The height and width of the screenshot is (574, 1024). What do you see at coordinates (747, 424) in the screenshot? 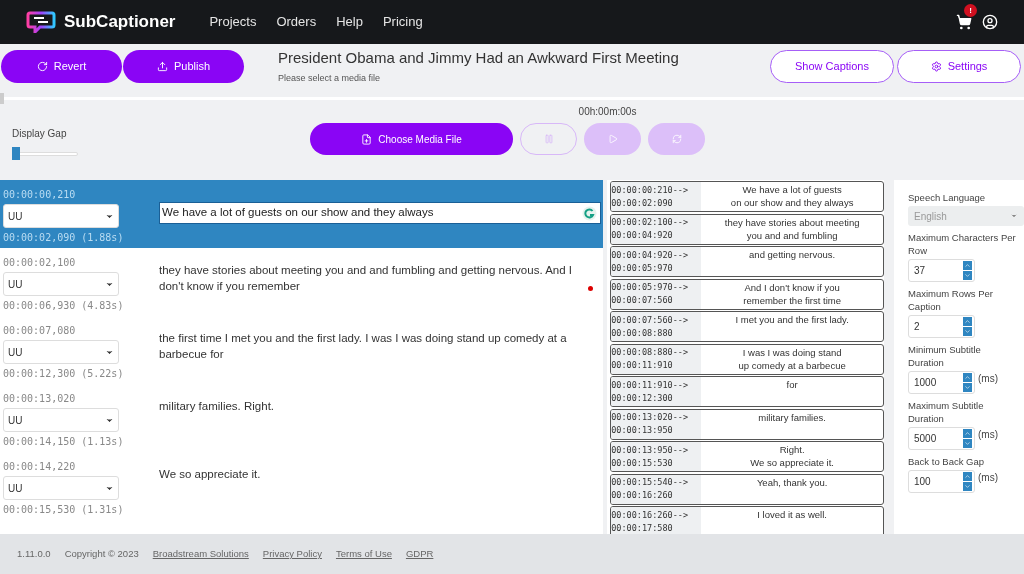
I see `caption-card: 00:00:13:020--> 00:00:13:950 military families.` at bounding box center [747, 424].